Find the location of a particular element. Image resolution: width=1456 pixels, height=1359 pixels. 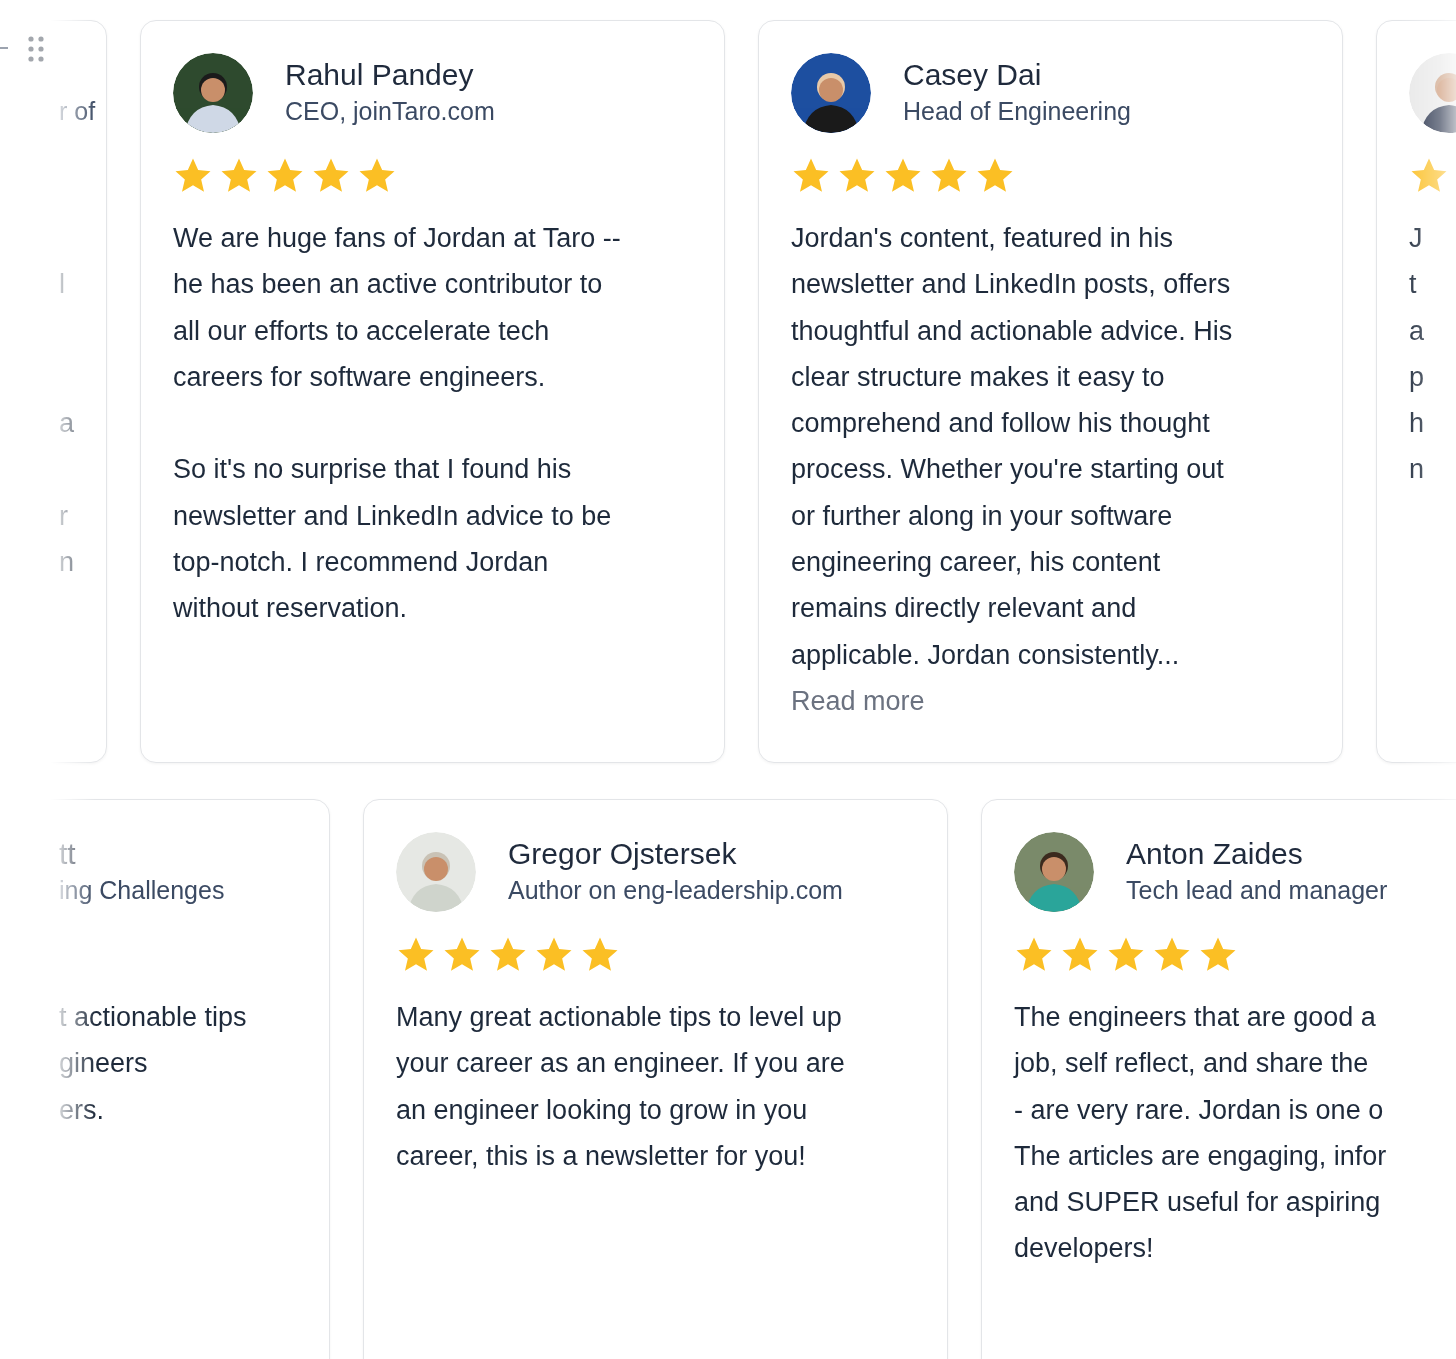

read-more-link: Read more is located at coordinates (858, 700).